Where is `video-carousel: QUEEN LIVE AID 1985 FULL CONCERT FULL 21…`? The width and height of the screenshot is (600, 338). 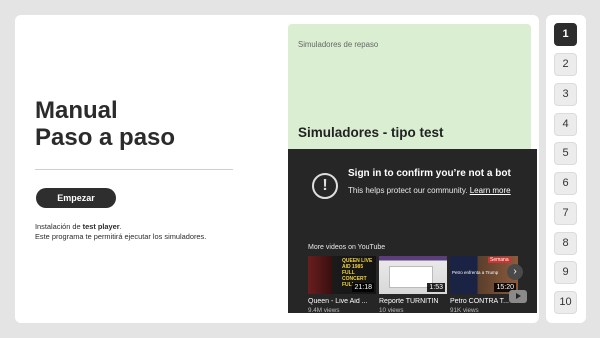
video-carousel: QUEEN LIVE AID 1985 FULL CONCERT FULL 21… is located at coordinates (418, 286).